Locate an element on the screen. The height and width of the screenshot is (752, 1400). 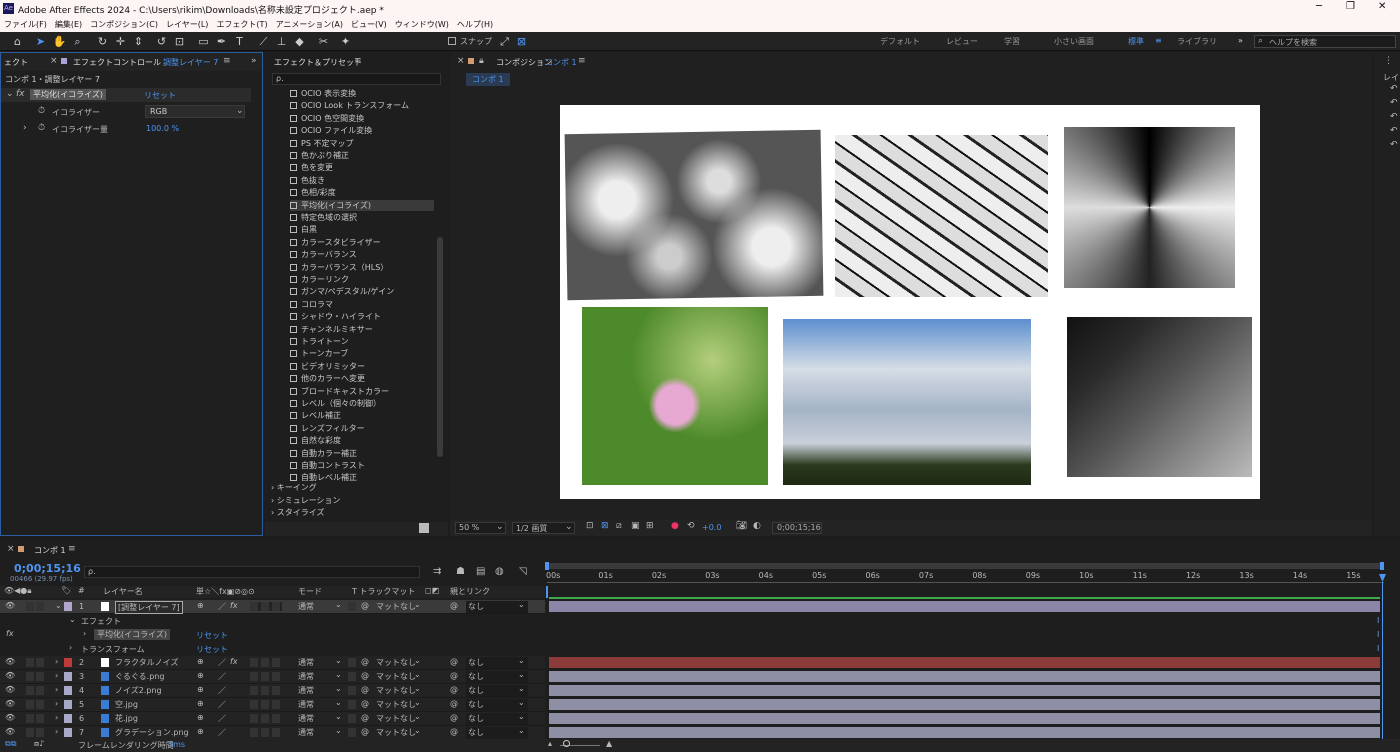
exposure-value: +0.0 is located at coordinates (711, 527).